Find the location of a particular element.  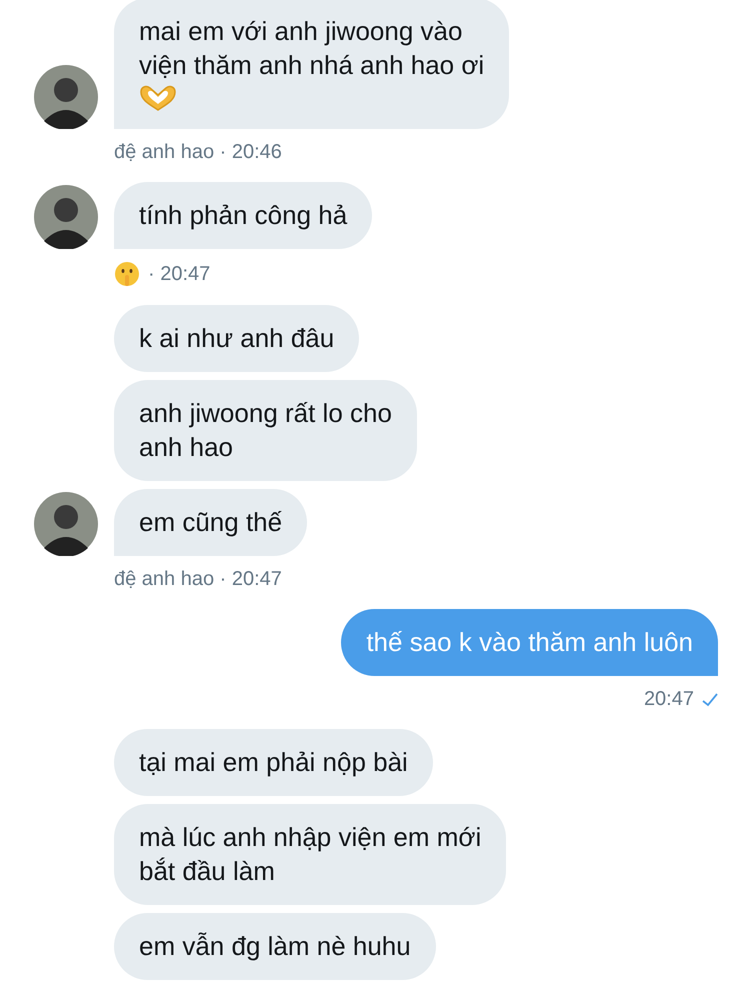

message-meta: đệ anh hao · 20:47 is located at coordinates (198, 579).